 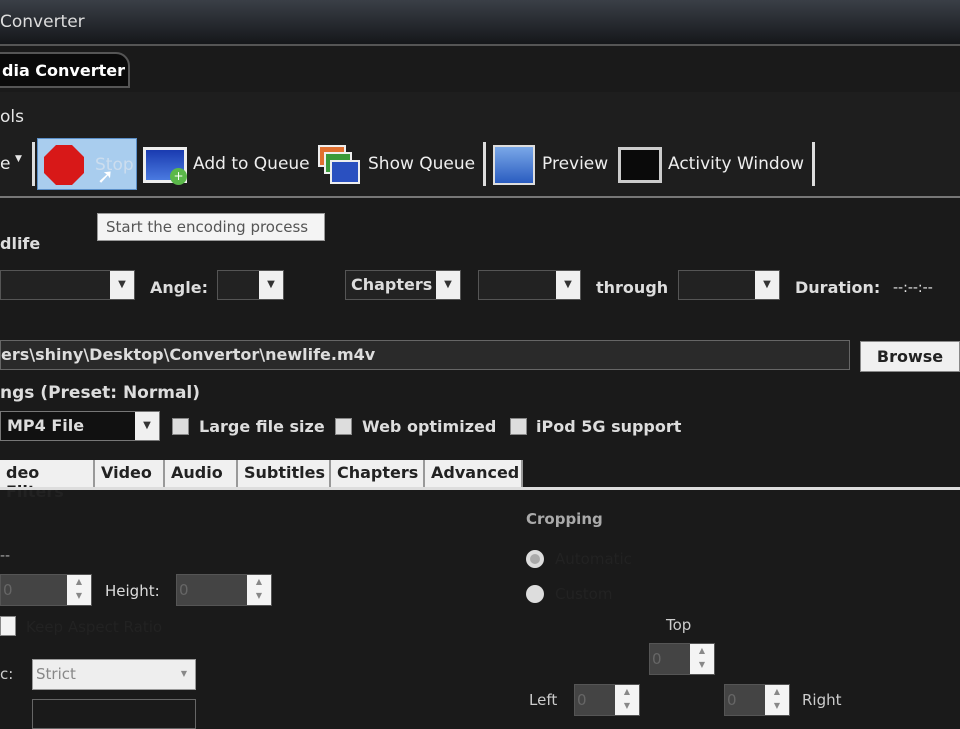 What do you see at coordinates (392, 284) in the screenshot?
I see `chapters-value: Chapters` at bounding box center [392, 284].